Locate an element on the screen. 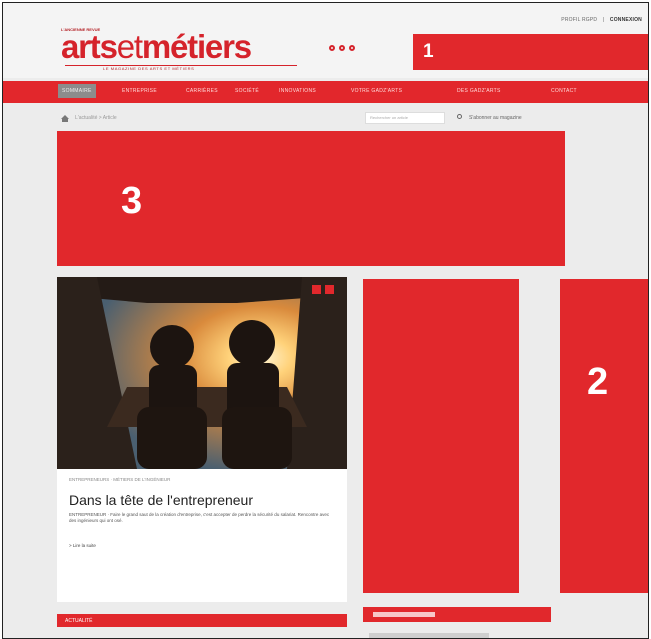 This screenshot has width=651, height=639. nav-item-societe: SOCIÉTÉ is located at coordinates (247, 91).